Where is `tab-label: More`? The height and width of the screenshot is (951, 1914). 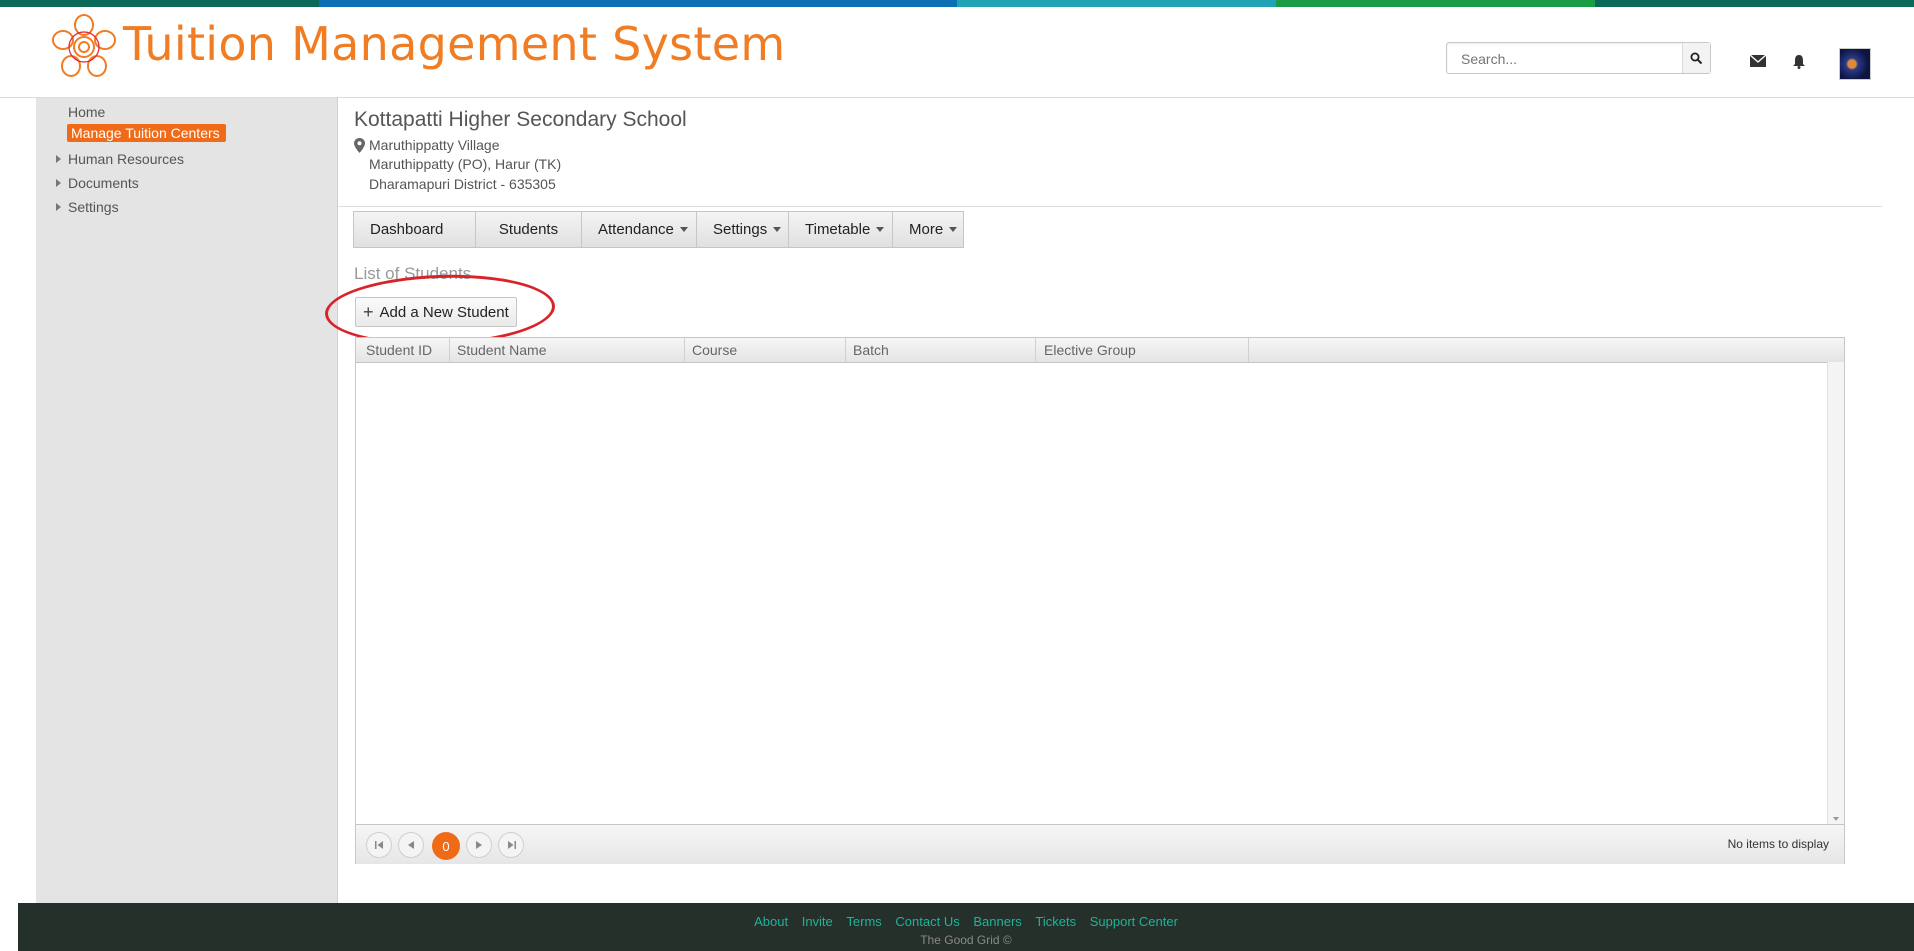
tab-label: More is located at coordinates (926, 229).